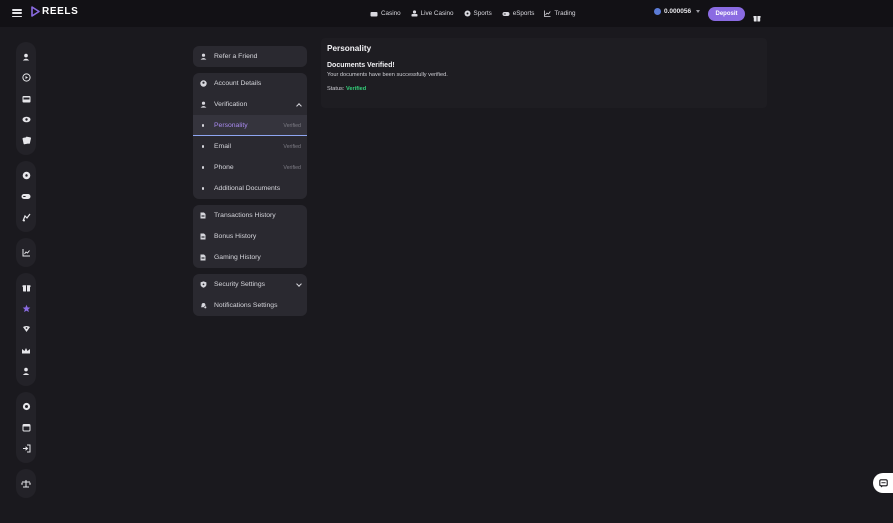 The image size is (893, 523). I want to click on deposit-button: Deposit, so click(726, 14).